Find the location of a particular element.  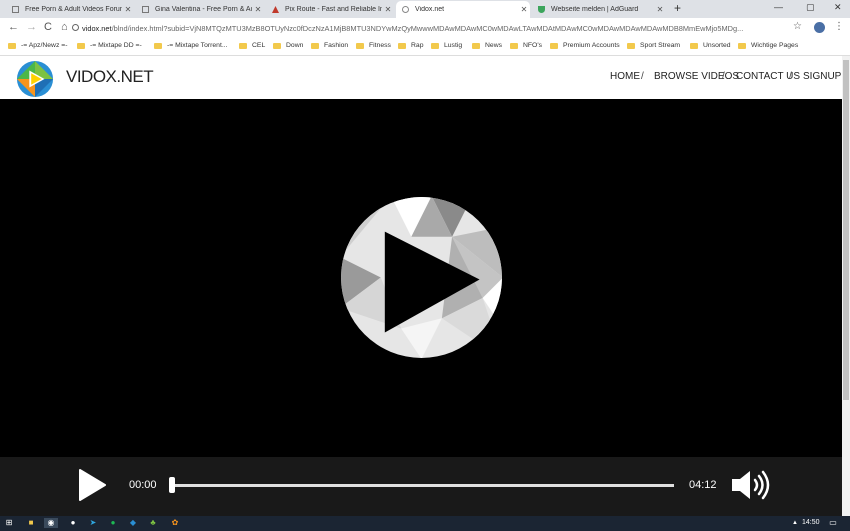

page-scrollbar is located at coordinates (846, 286).